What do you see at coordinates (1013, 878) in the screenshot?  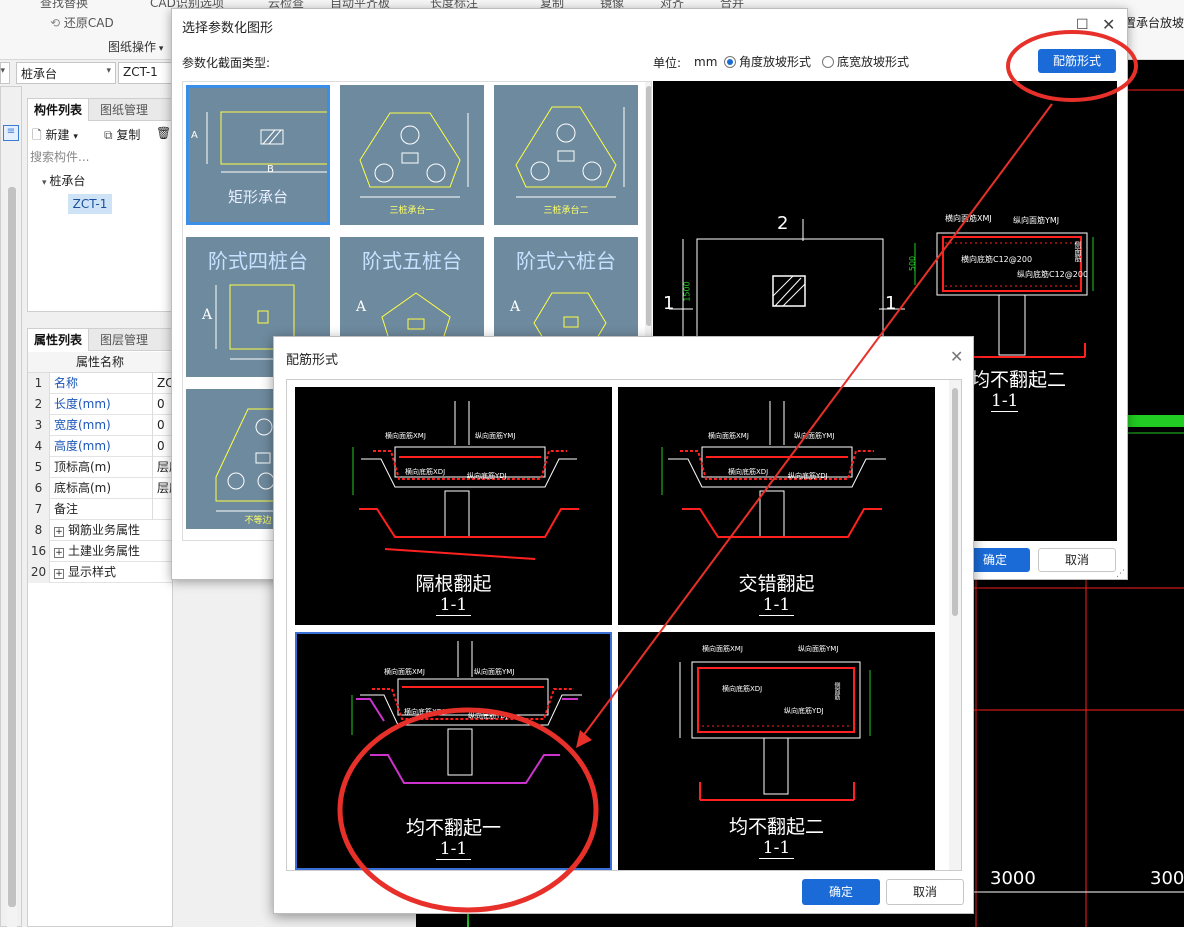 I see `dimension-label: 3000` at bounding box center [1013, 878].